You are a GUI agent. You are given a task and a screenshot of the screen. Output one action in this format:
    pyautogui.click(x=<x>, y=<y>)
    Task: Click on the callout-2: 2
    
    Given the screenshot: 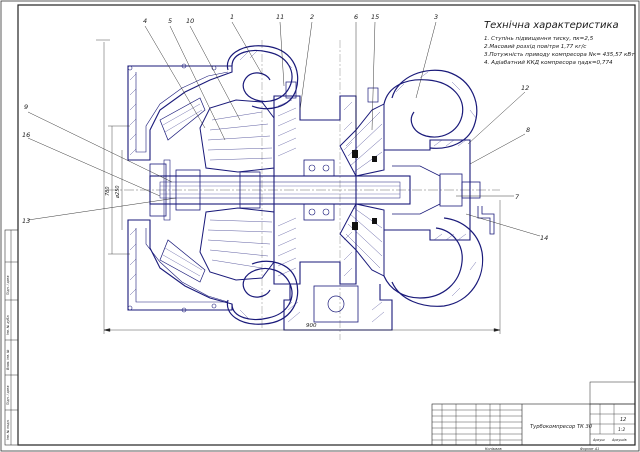 What is the action you would take?
    pyautogui.click(x=312, y=17)
    